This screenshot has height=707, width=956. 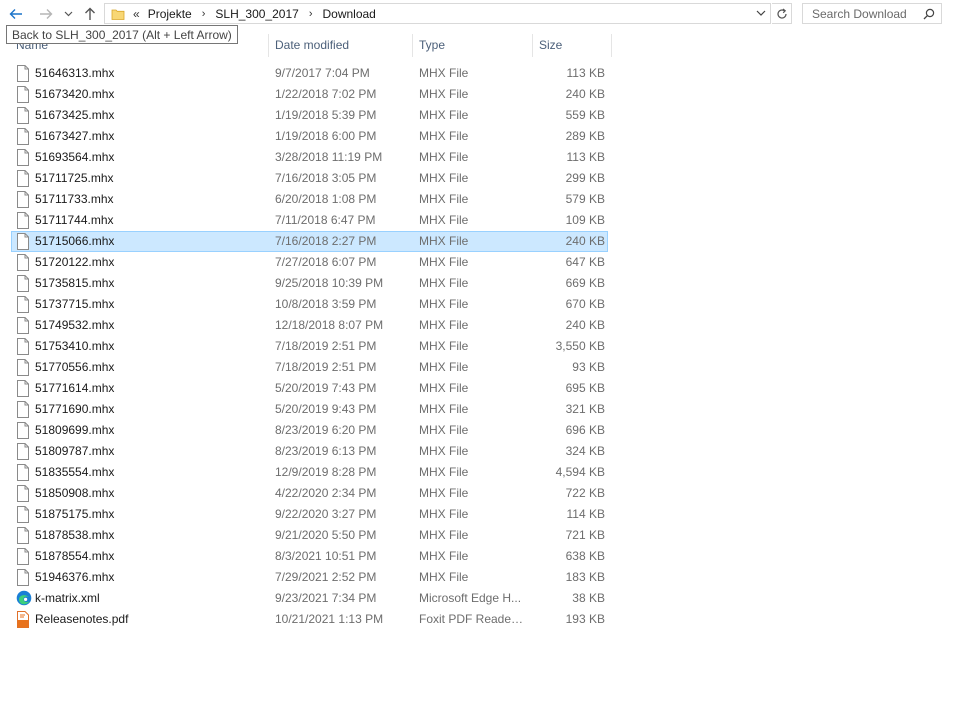 What do you see at coordinates (67, 598) in the screenshot?
I see `file-name: k-matrix.xml` at bounding box center [67, 598].